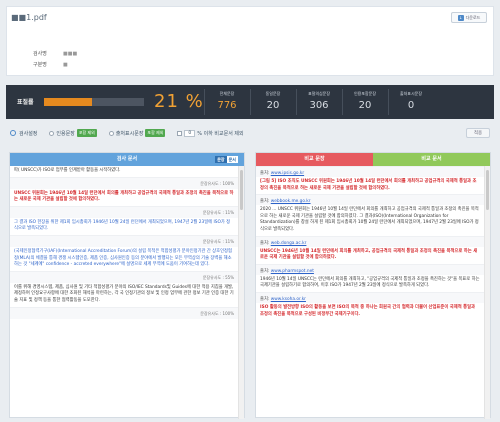 The width and height of the screenshot is (500, 422). Describe the element at coordinates (65, 65) in the screenshot. I see `meta-value: ■` at that location.